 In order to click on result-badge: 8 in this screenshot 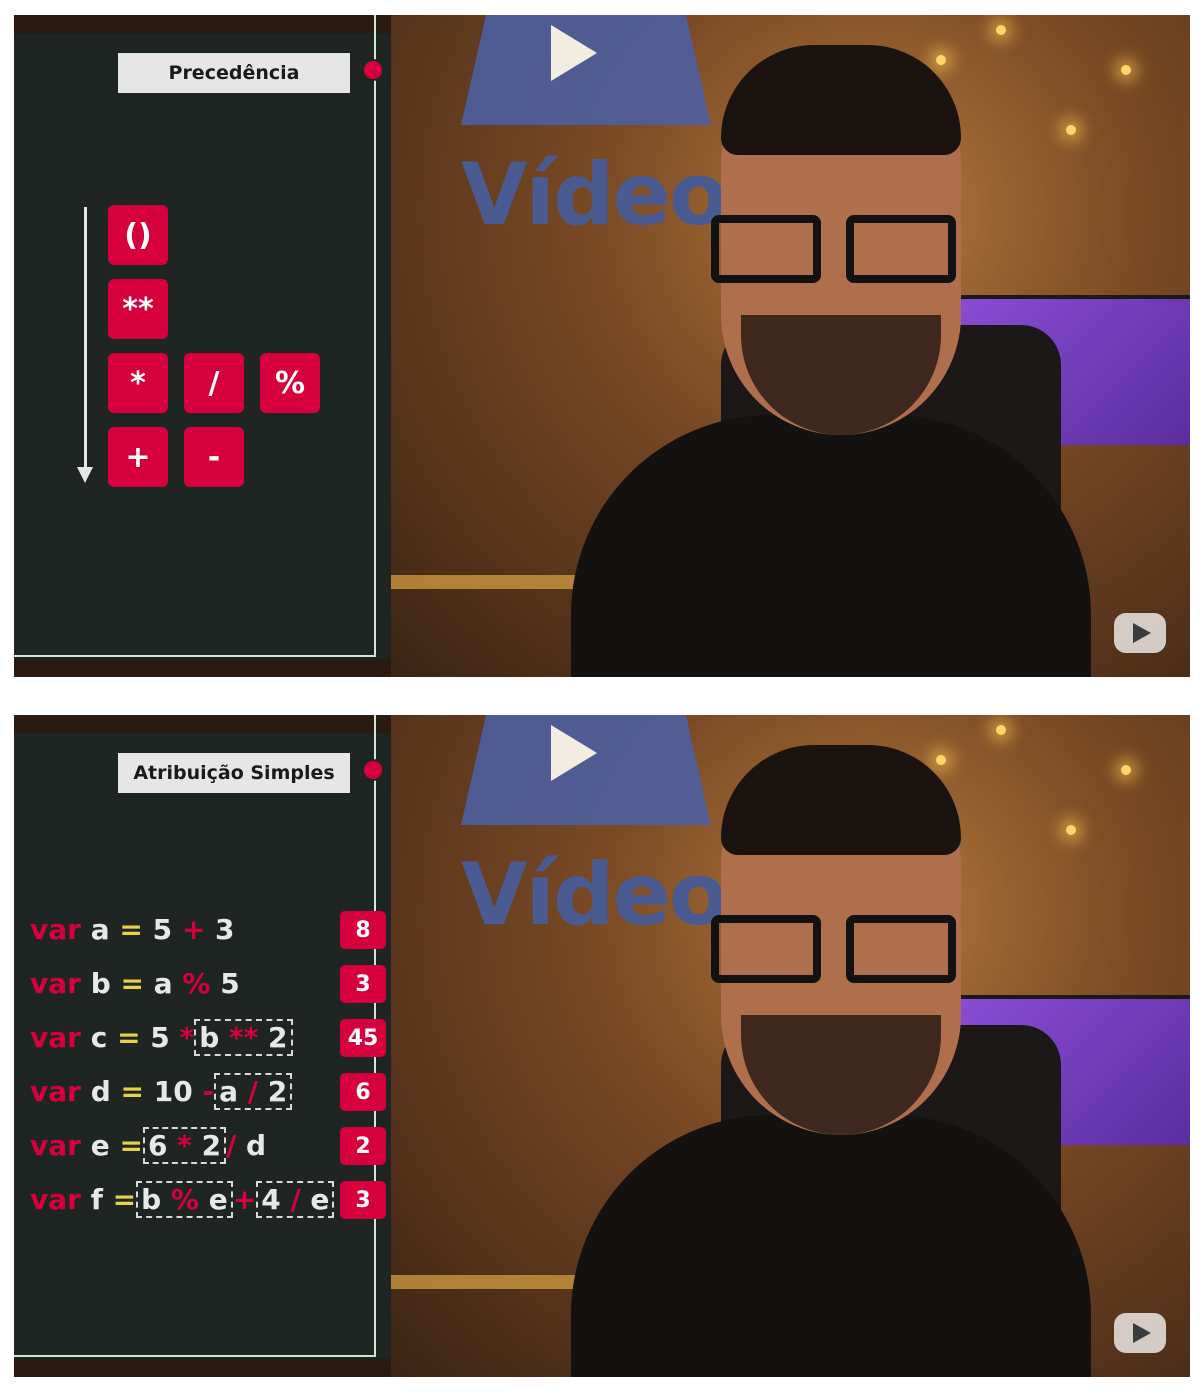, I will do `click(363, 930)`.